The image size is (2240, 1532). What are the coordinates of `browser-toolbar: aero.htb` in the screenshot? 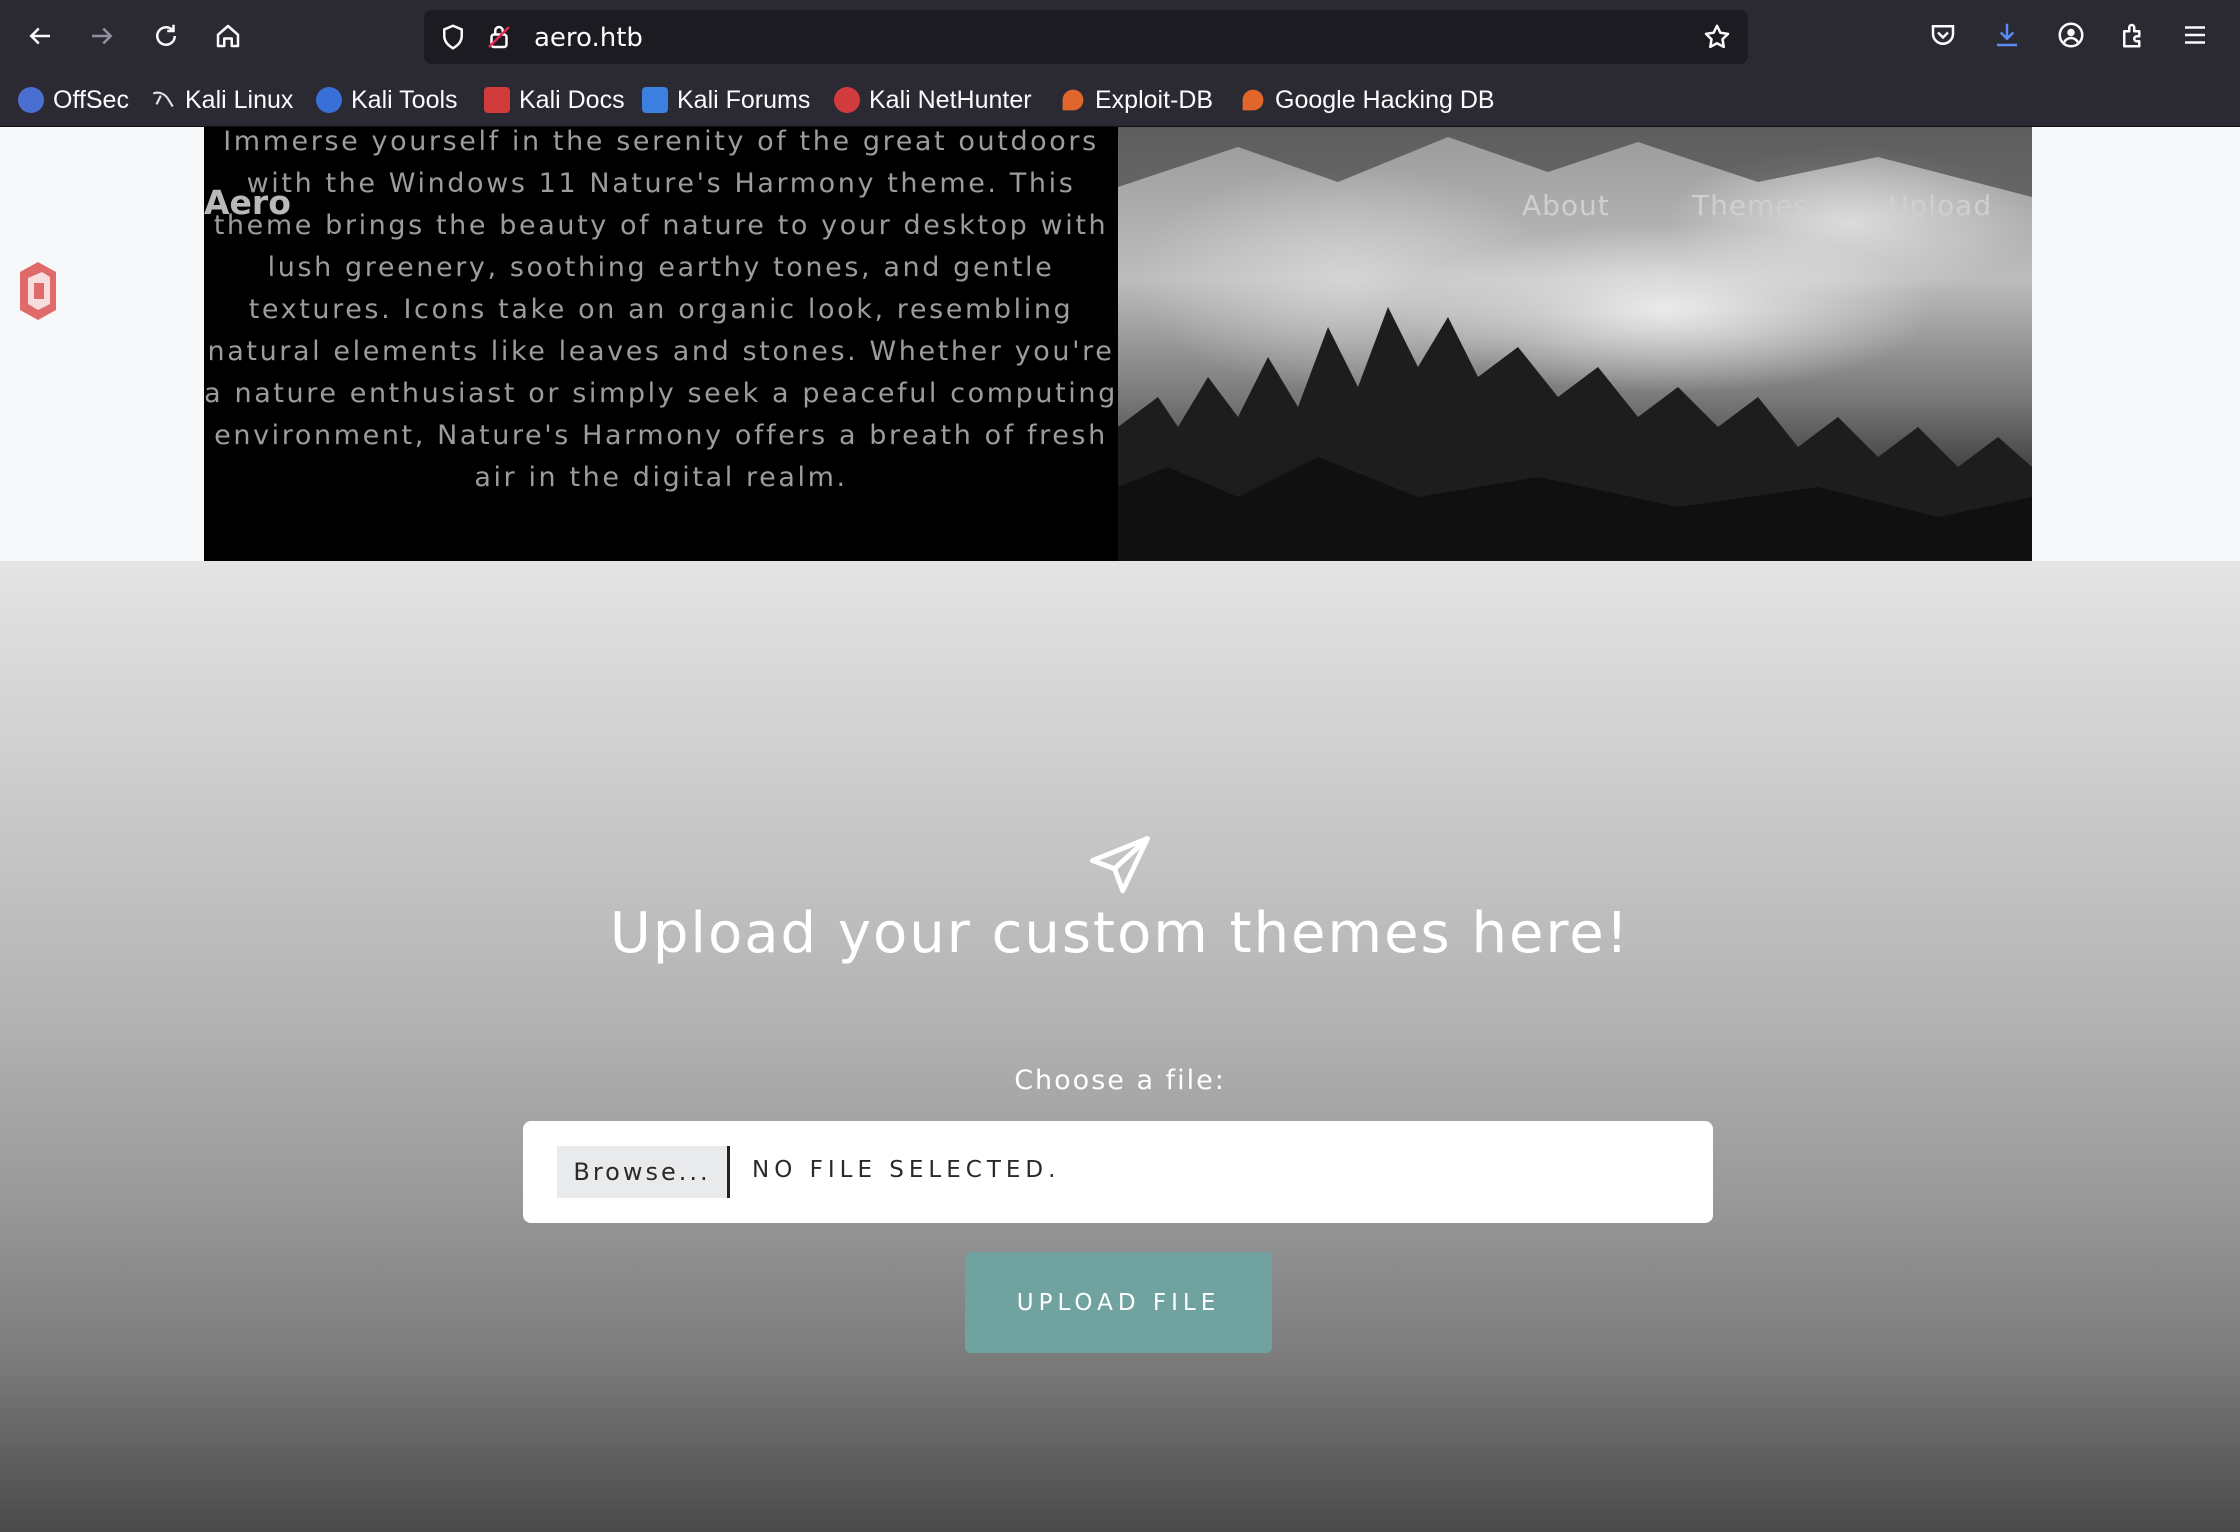 It's located at (1120, 37).